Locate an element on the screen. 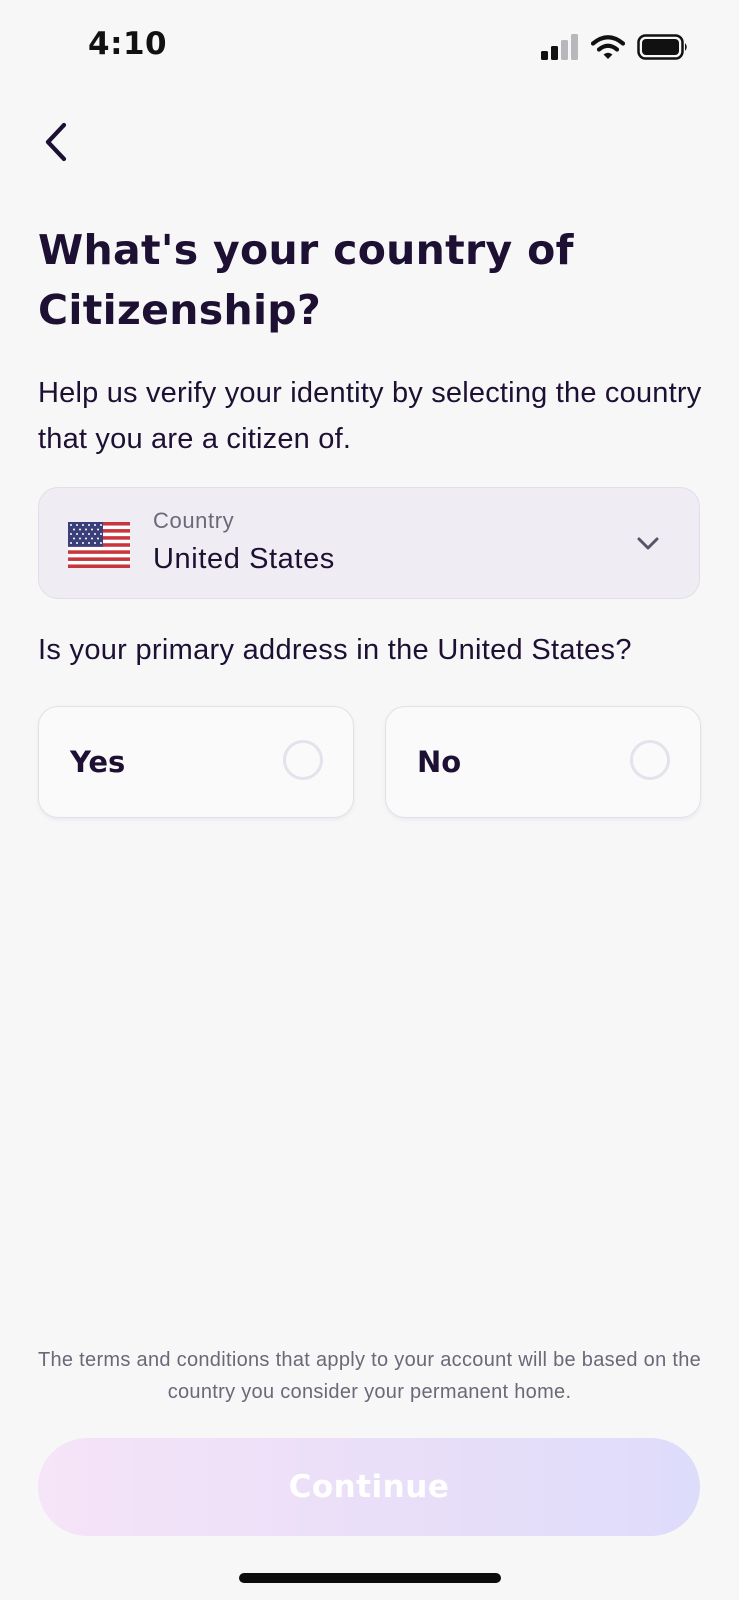  us-flag-icon is located at coordinates (99, 545).